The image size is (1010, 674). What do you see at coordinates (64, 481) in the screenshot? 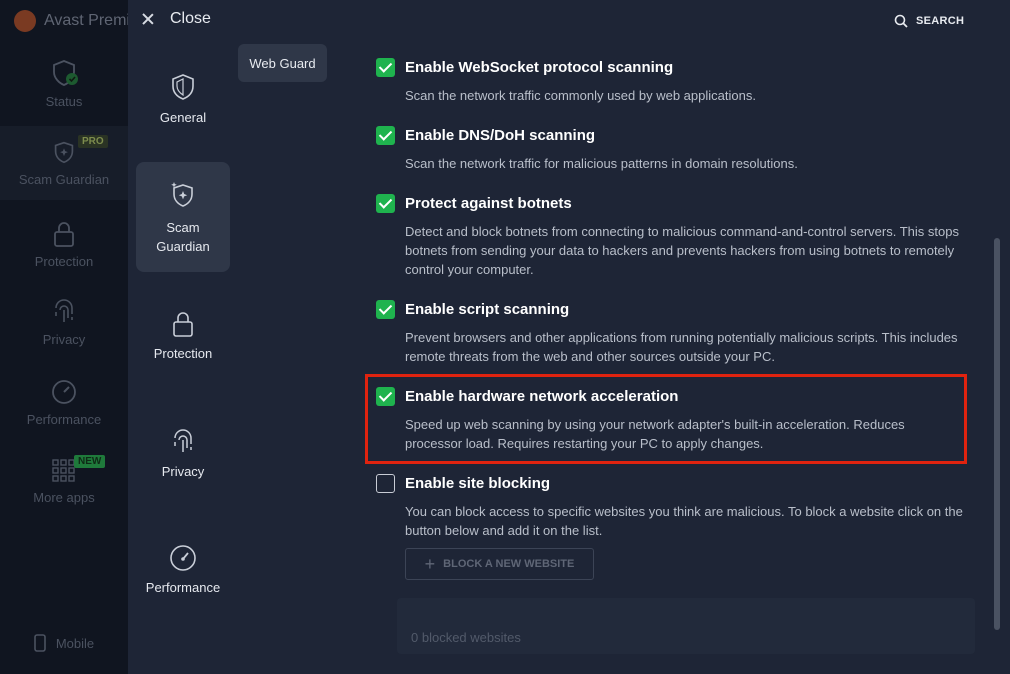
I see `bg-nav-more-apps: More apps` at bounding box center [64, 481].